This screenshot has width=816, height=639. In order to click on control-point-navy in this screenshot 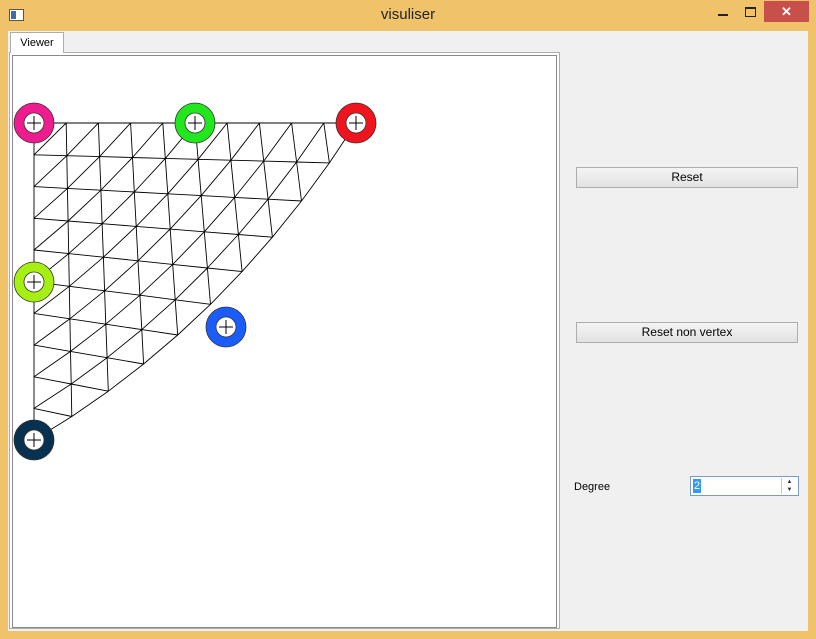, I will do `click(34, 440)`.